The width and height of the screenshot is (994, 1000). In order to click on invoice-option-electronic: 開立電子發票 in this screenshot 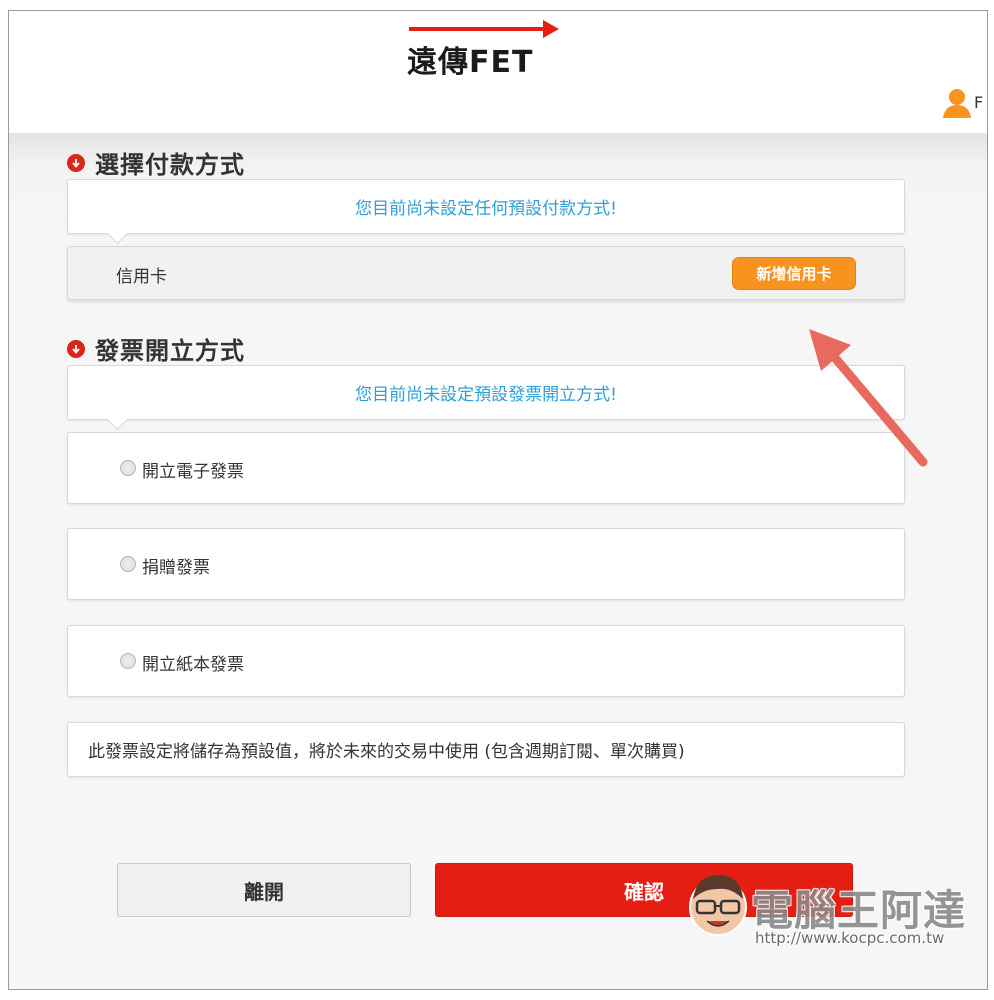, I will do `click(486, 468)`.